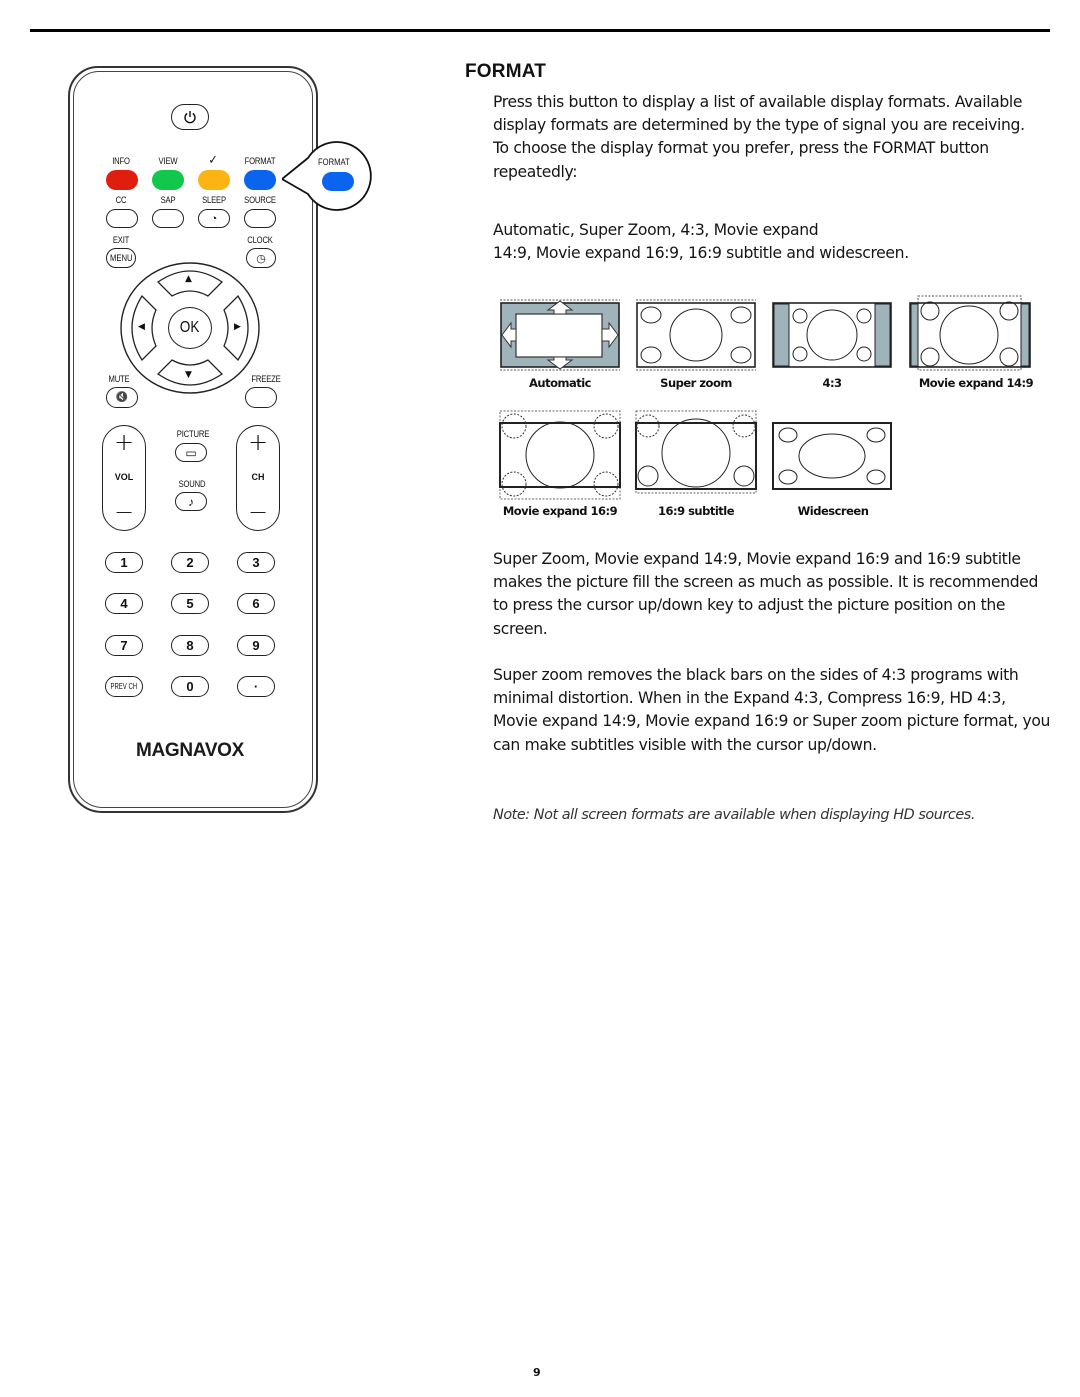 The image size is (1080, 1397). I want to click on number-4-button: 4, so click(124, 603).